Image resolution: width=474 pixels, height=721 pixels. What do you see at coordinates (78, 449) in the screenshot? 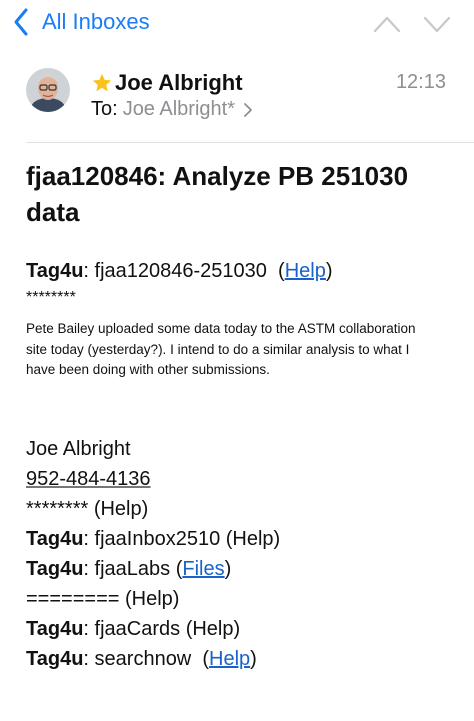
I see `signature-name: Joe Albright` at bounding box center [78, 449].